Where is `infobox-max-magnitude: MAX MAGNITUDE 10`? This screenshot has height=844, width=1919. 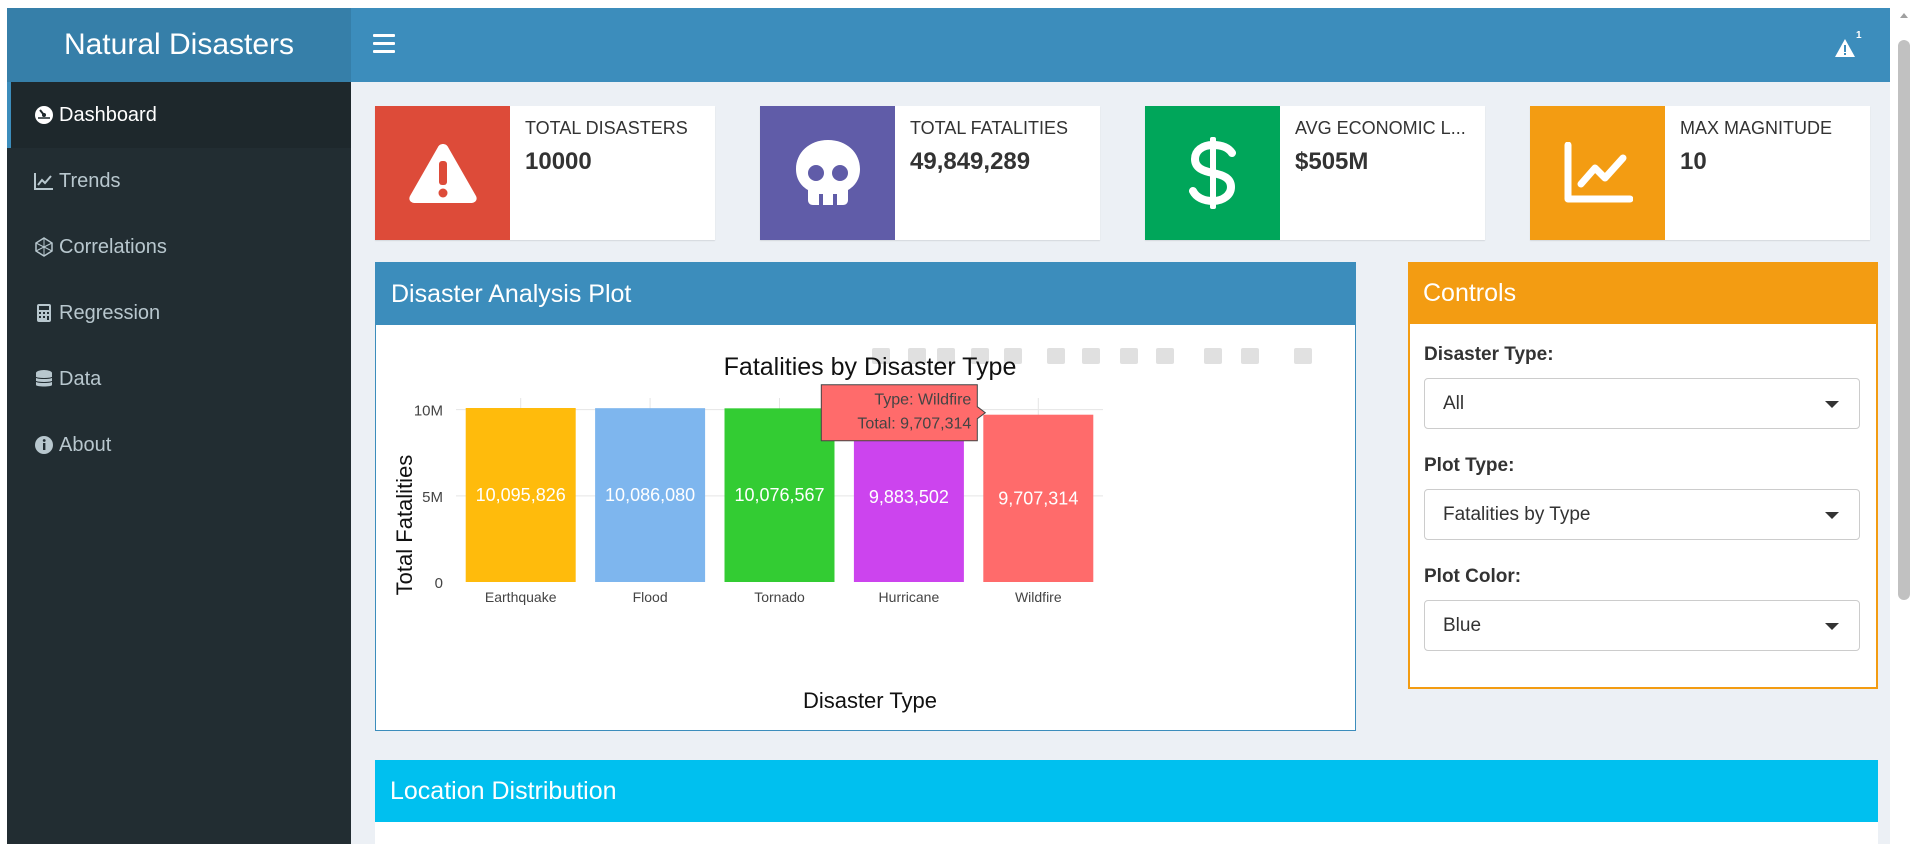
infobox-max-magnitude: MAX MAGNITUDE 10 is located at coordinates (1700, 173).